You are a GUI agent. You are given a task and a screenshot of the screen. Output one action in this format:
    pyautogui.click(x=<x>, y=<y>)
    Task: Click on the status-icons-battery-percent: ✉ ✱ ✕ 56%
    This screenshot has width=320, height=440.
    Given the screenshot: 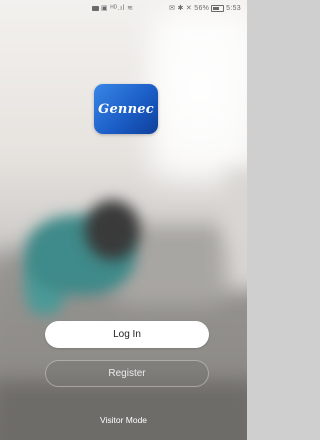 What is the action you would take?
    pyautogui.click(x=189, y=8)
    